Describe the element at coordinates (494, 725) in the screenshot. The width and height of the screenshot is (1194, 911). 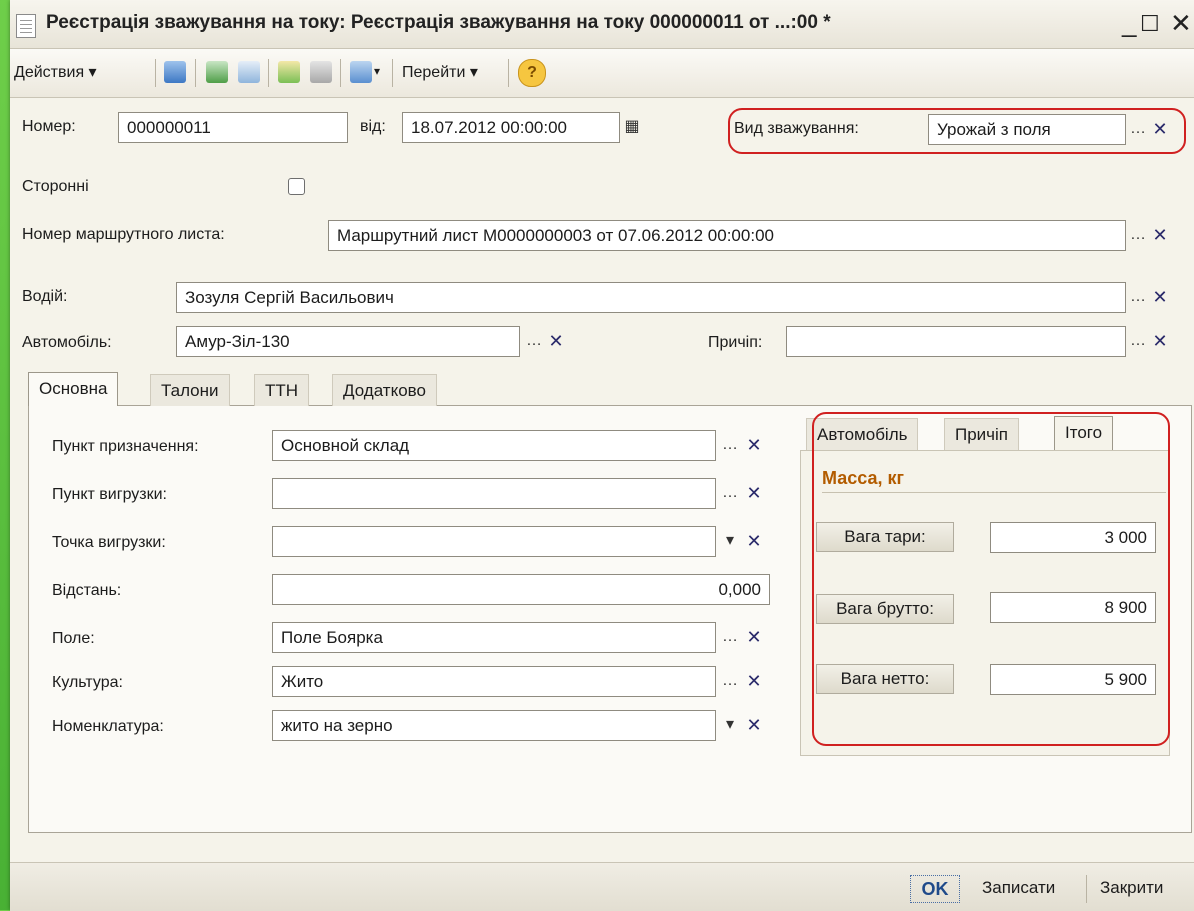
I see `nomenclature-field: жито на зерно` at that location.